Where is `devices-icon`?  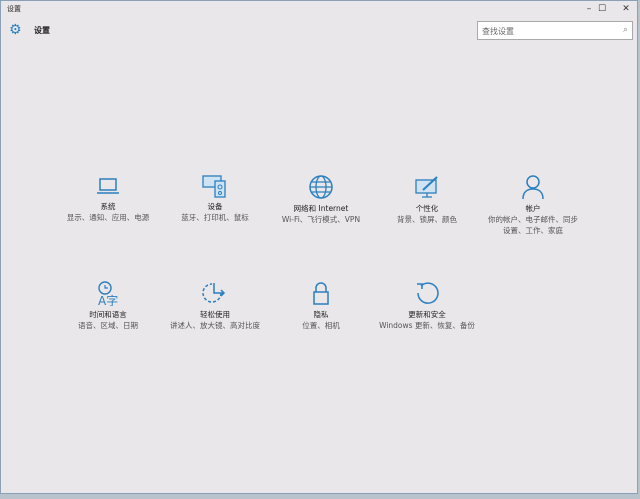
devices-icon is located at coordinates (214, 186).